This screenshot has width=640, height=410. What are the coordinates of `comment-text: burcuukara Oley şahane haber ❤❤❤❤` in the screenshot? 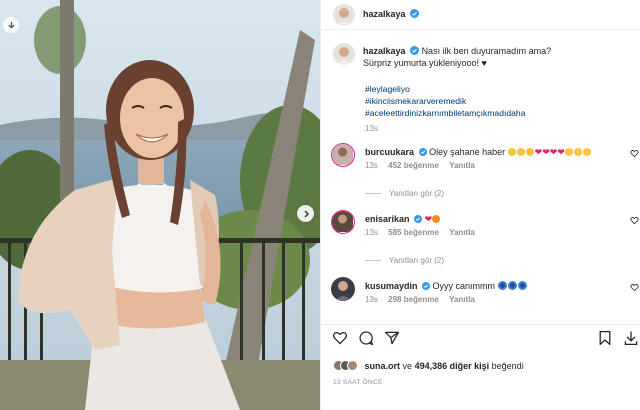 It's located at (478, 152).